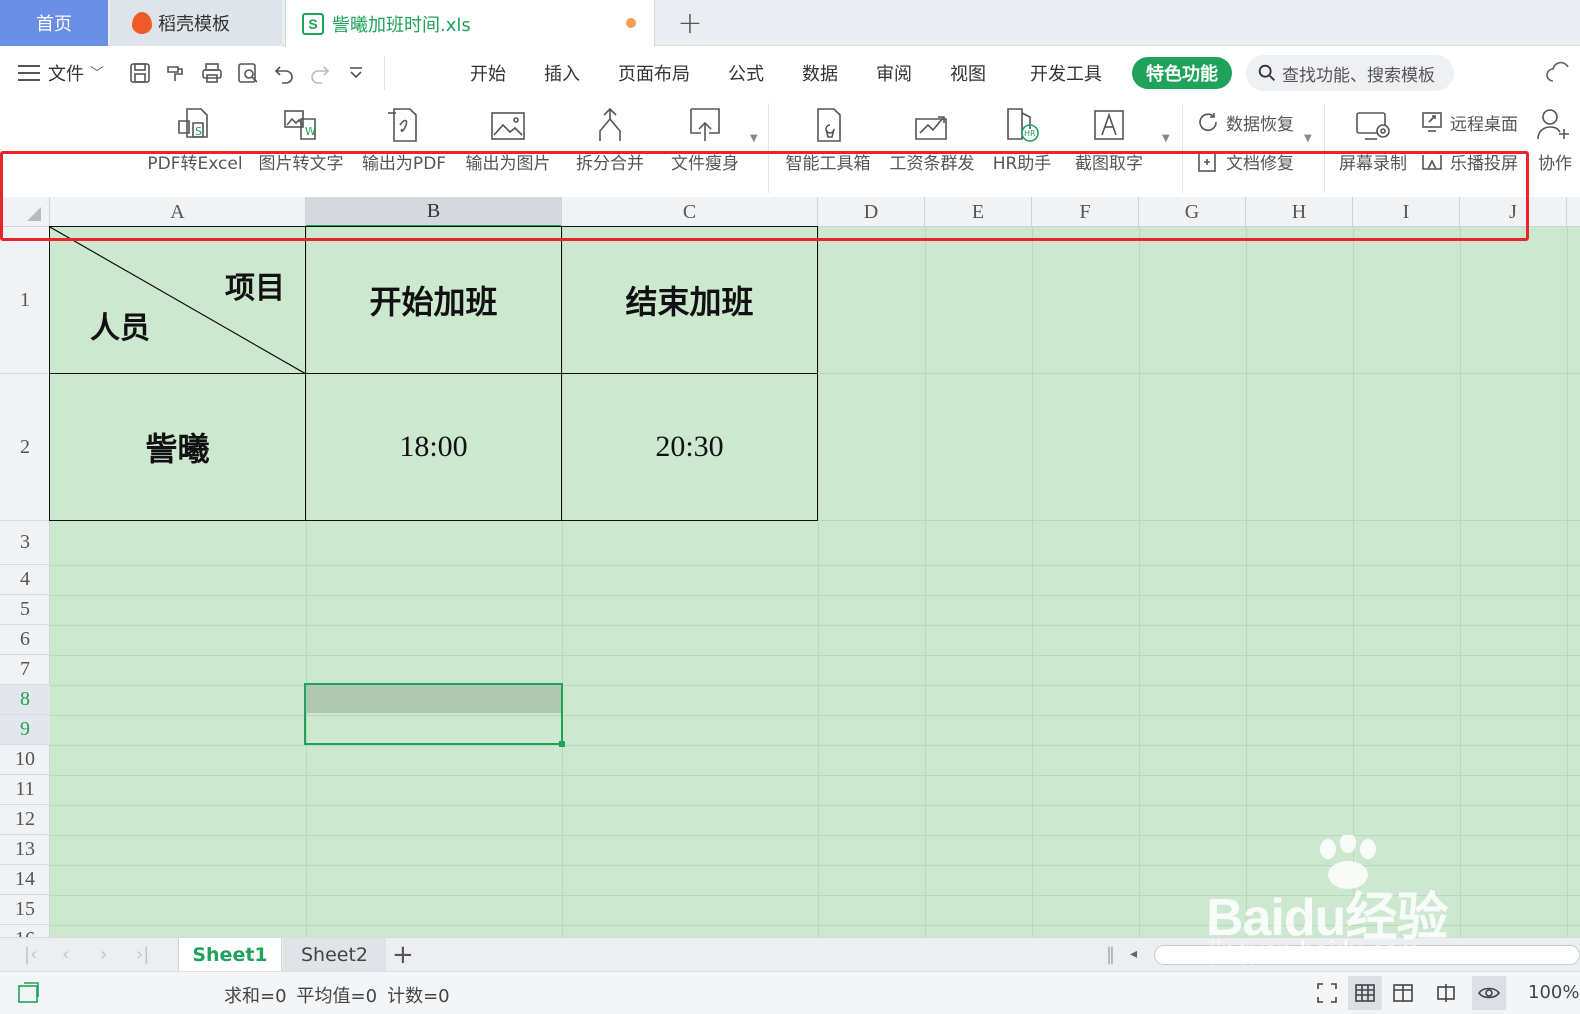 Image resolution: width=1580 pixels, height=1014 pixels. What do you see at coordinates (1066, 73) in the screenshot?
I see `menu-developer: 开发工具` at bounding box center [1066, 73].